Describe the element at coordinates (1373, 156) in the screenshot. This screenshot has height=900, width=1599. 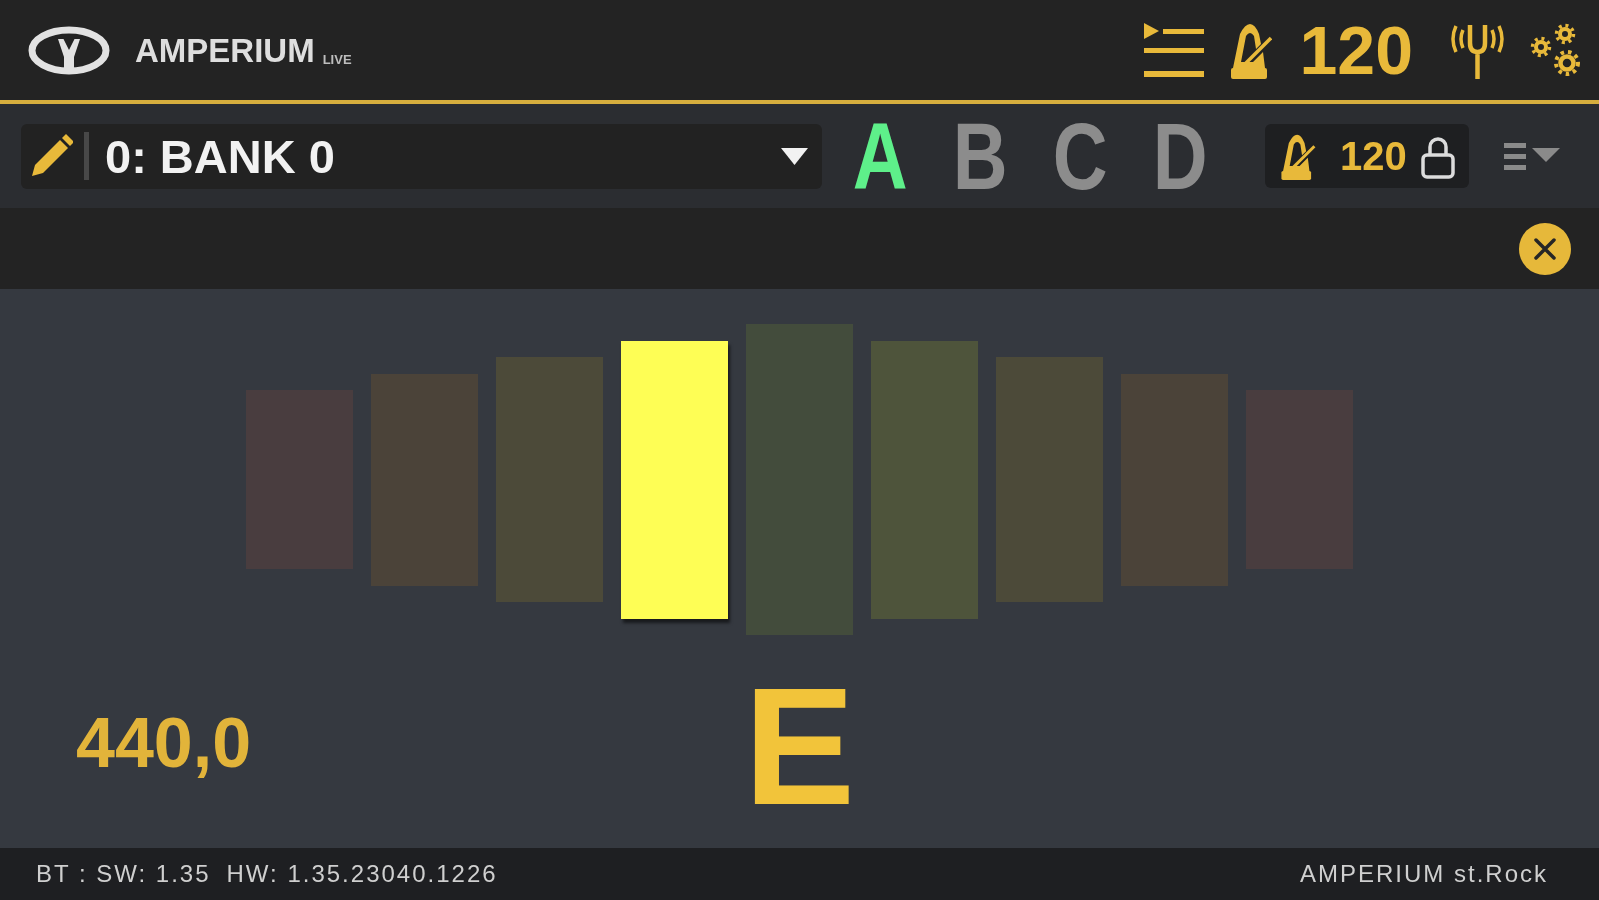
I see `tempo-value: 120` at that location.